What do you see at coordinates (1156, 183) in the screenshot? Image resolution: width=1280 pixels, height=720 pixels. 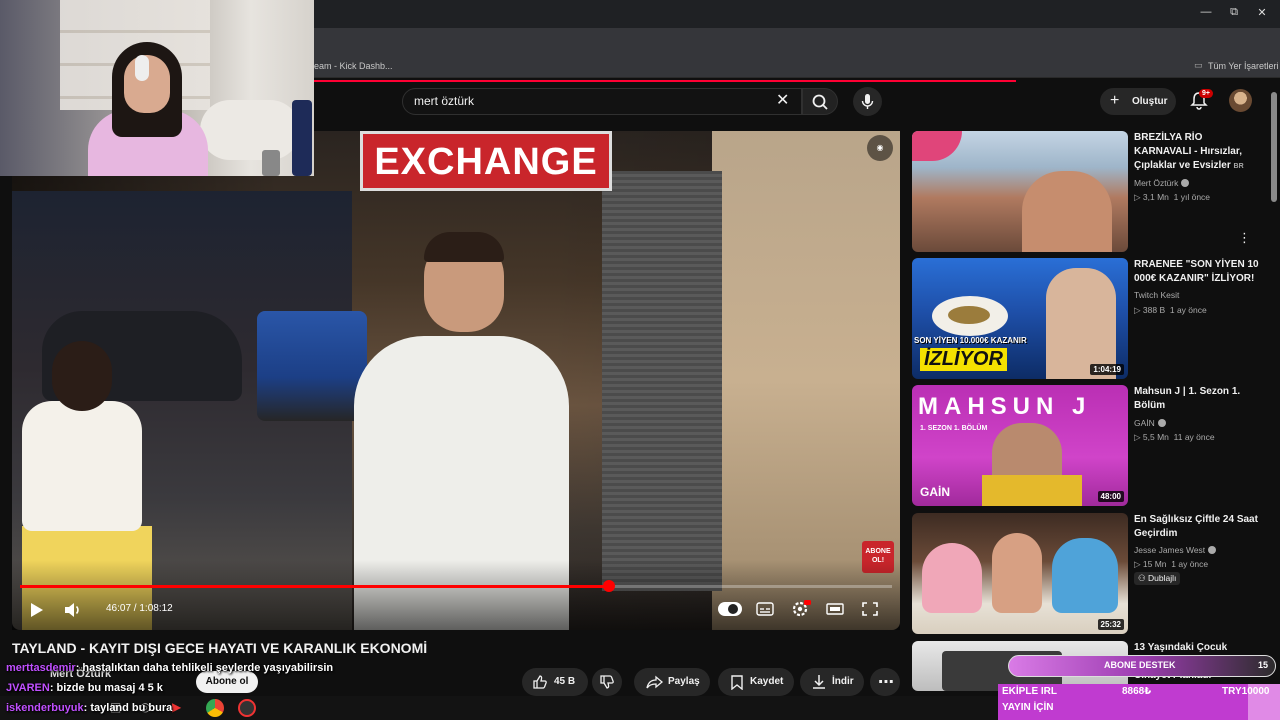 I see `rec-channel-name: Mert Öztürk` at bounding box center [1156, 183].